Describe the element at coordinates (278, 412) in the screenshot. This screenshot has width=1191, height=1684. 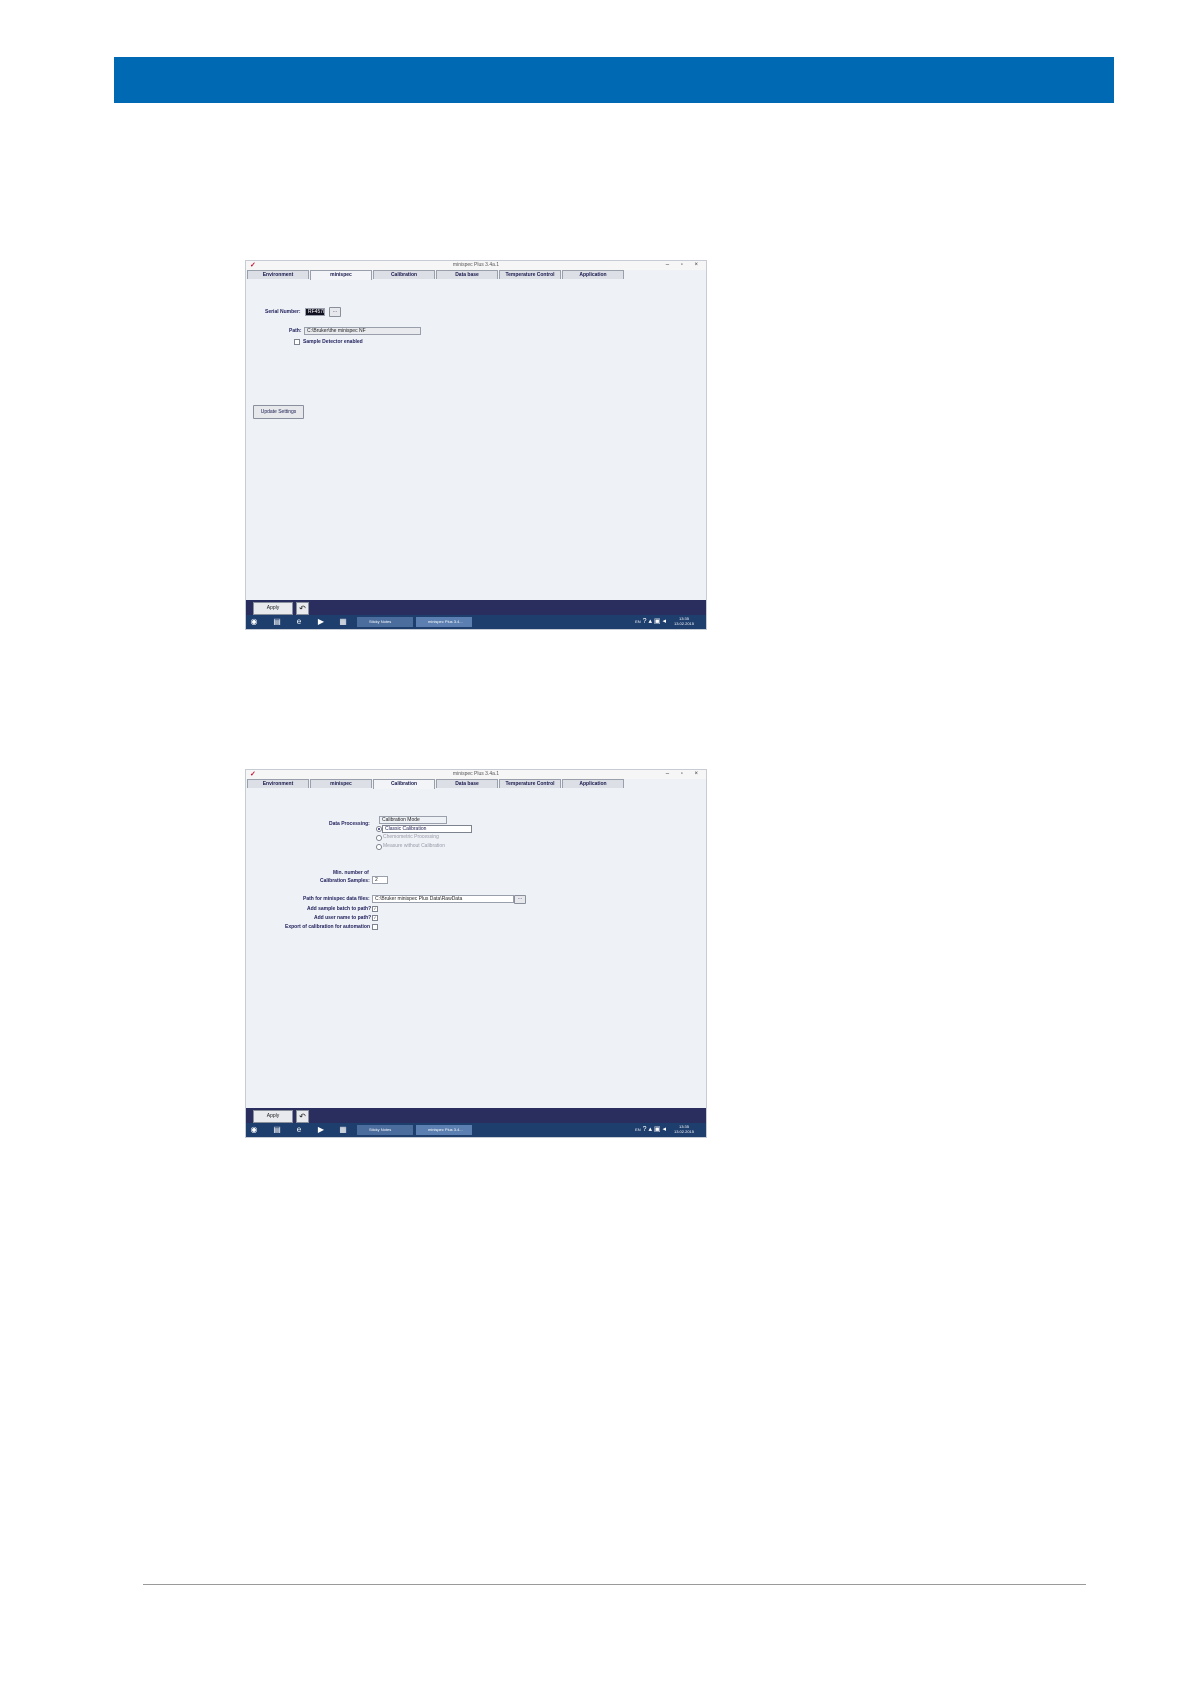
I see `update-settings-button: Update Settings` at that location.